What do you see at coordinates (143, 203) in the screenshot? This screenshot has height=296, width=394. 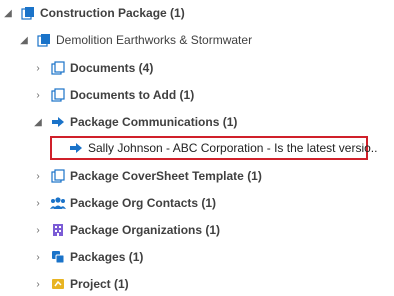 I see `tree-node-label: Package Org Contacts (1)` at bounding box center [143, 203].